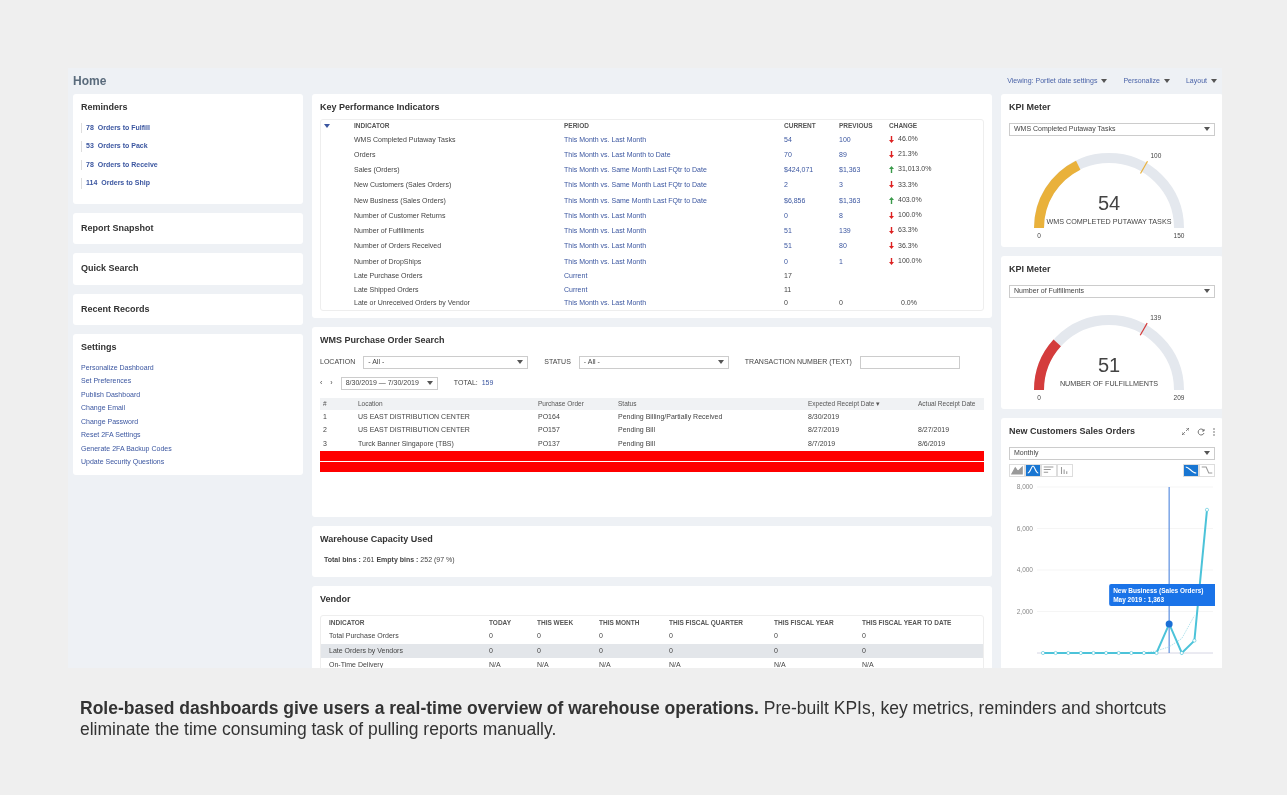  Describe the element at coordinates (1109, 364) in the screenshot. I see `meter-value: 51` at that location.